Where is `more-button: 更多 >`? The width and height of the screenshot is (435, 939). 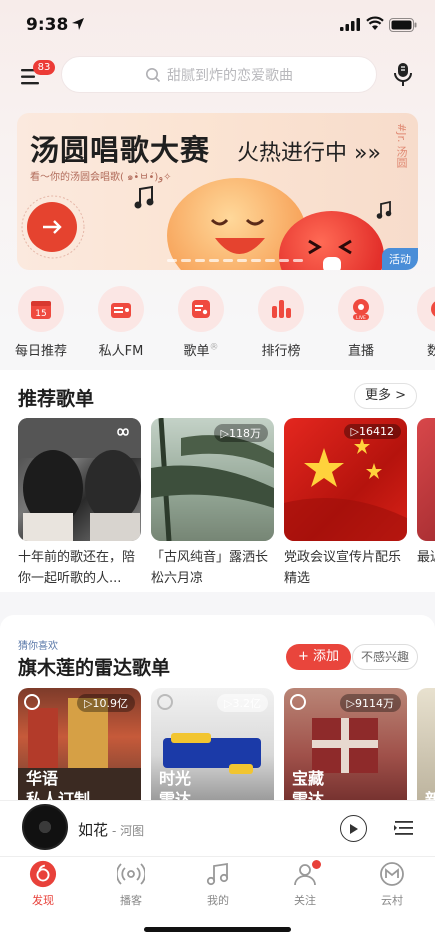
more-button: 更多 > is located at coordinates (385, 396).